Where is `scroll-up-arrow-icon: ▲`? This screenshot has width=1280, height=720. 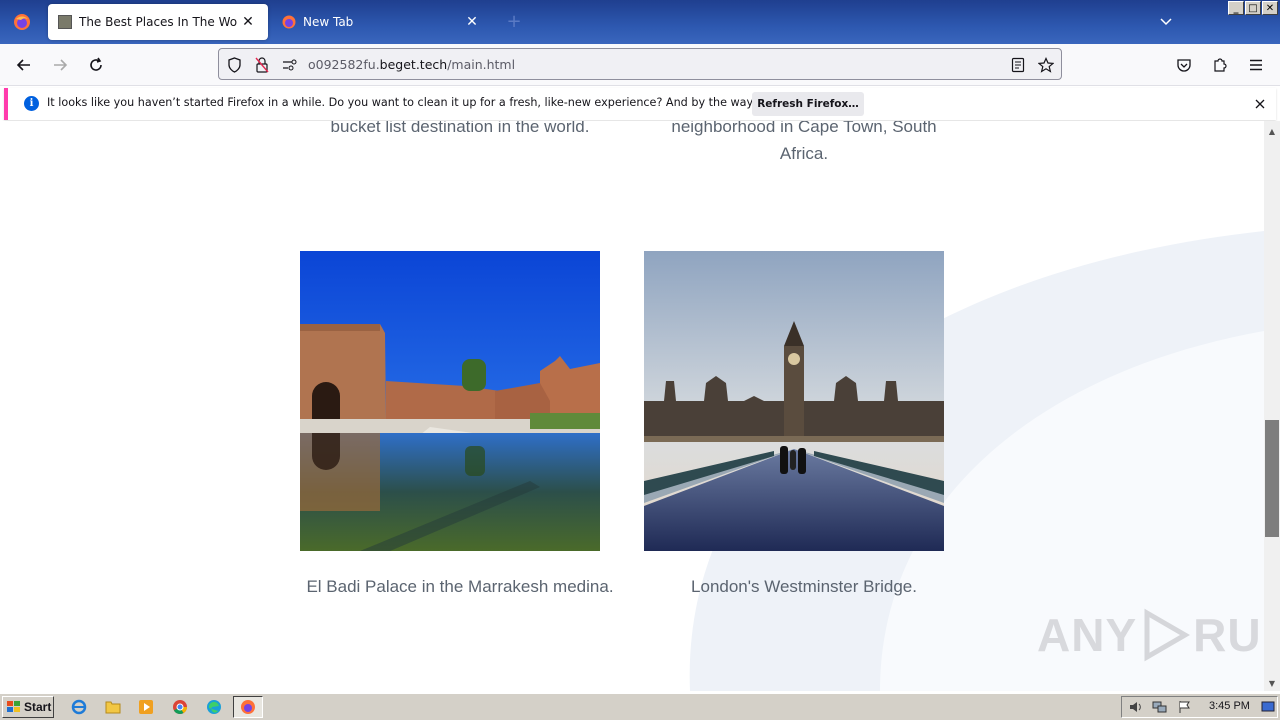
scroll-up-arrow-icon: ▲ is located at coordinates (1272, 131).